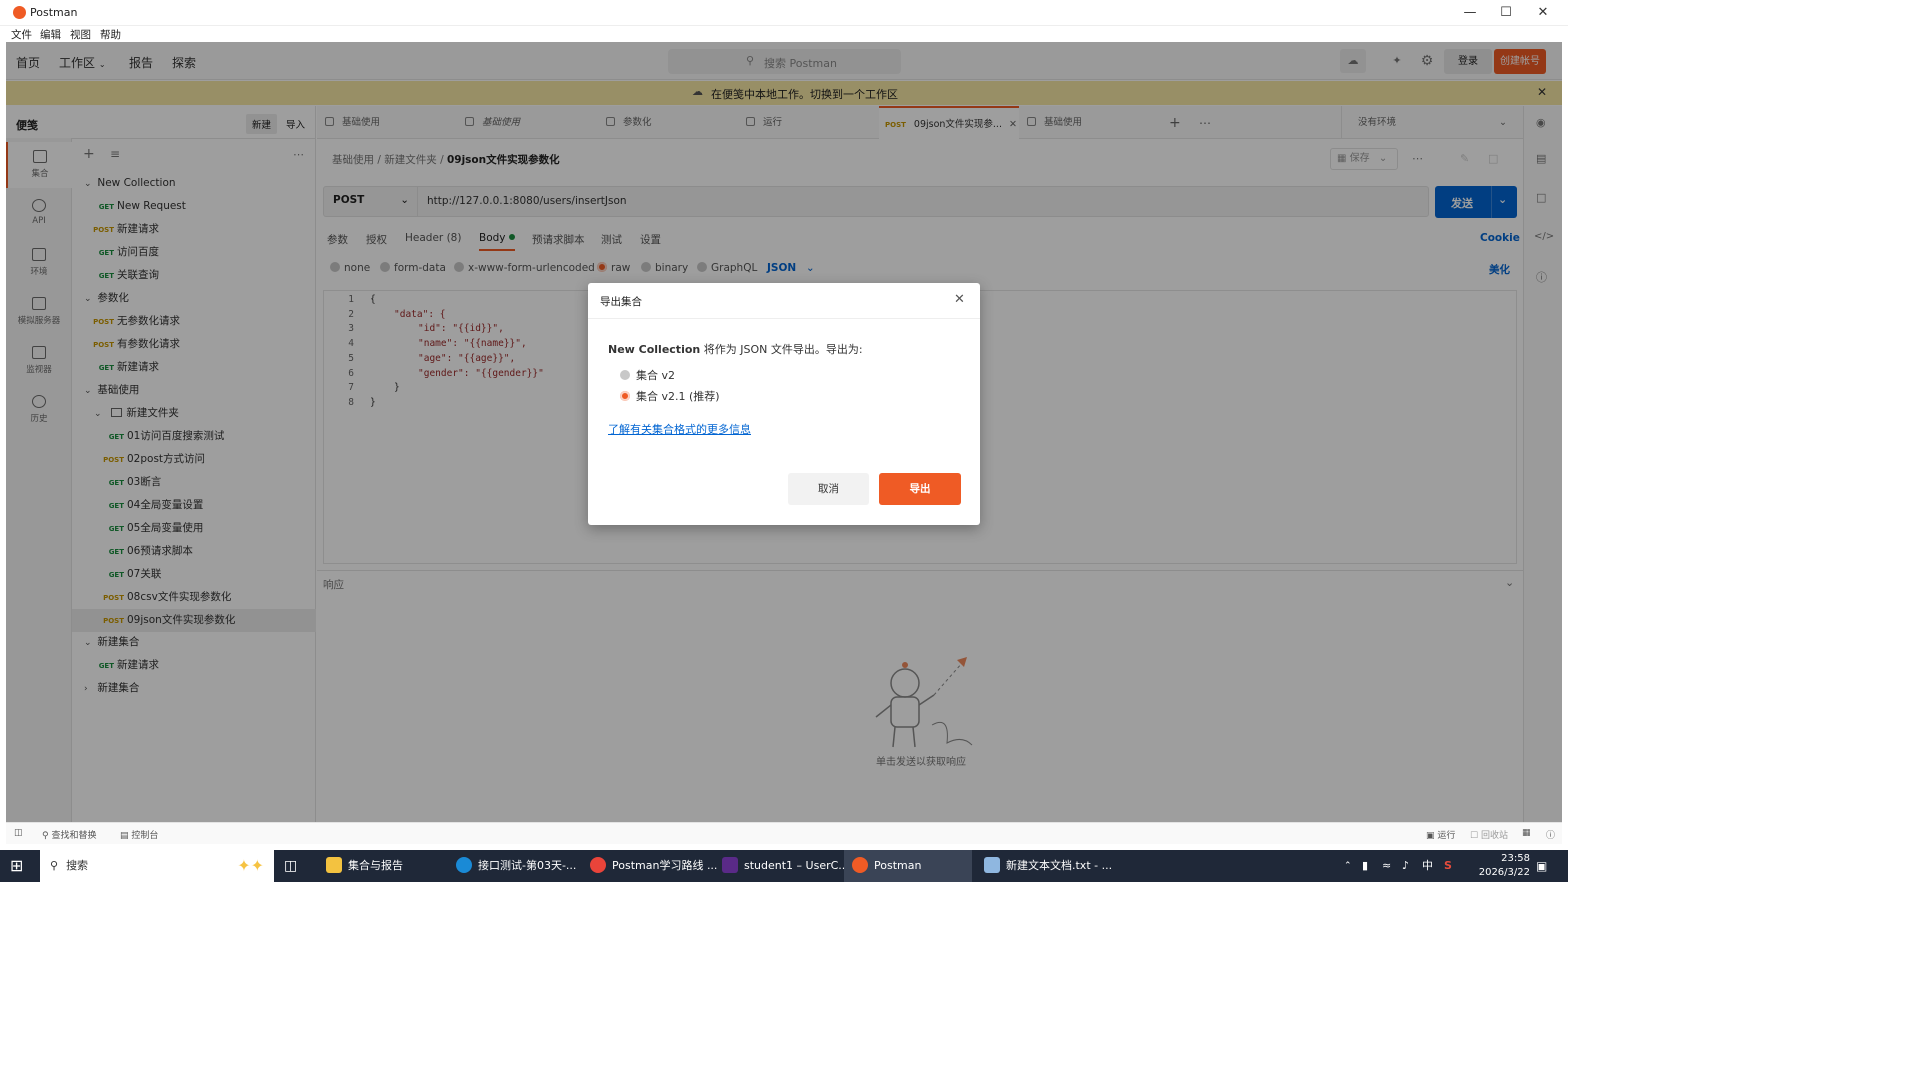 This screenshot has height=1079, width=1919. I want to click on dialog-message: New Collection 将作为 JSON 文件导出。导出为:, so click(735, 349).